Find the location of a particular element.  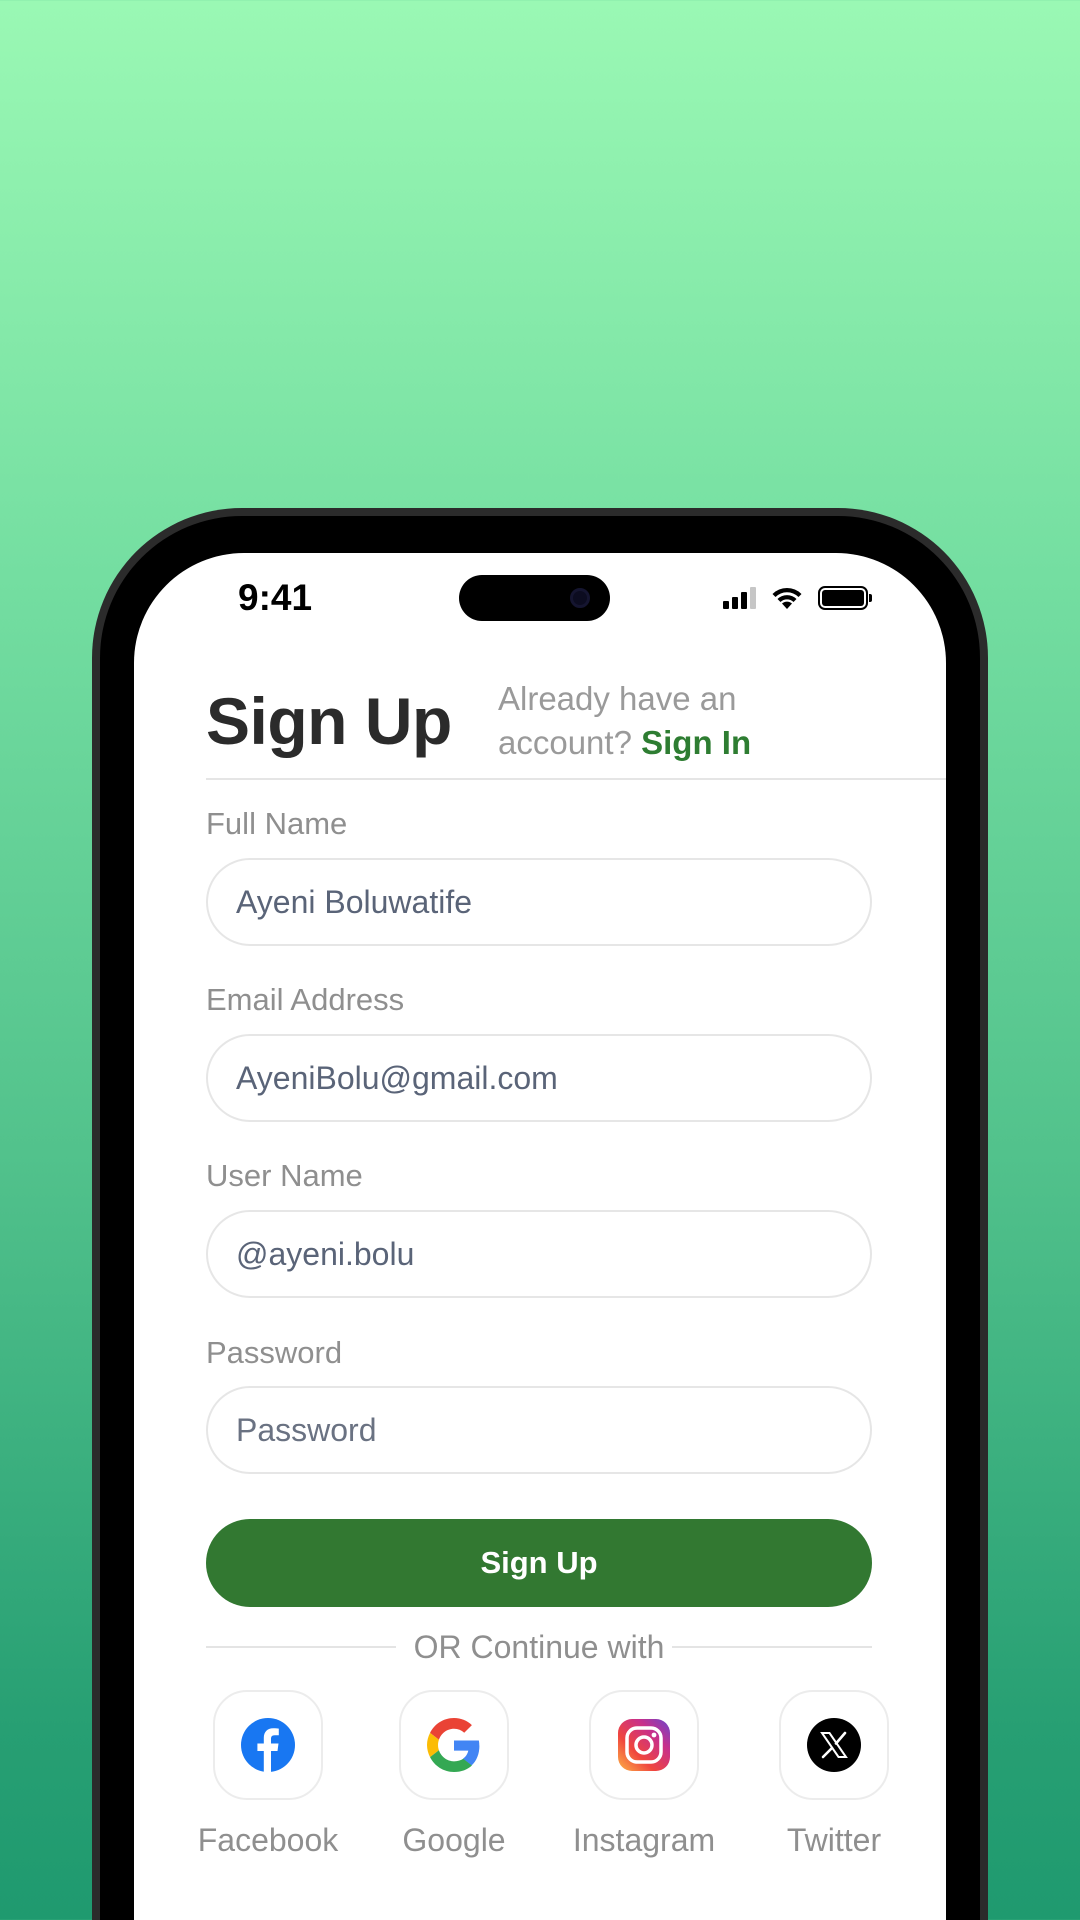

twitter-label: Twitter is located at coordinates (834, 1840).